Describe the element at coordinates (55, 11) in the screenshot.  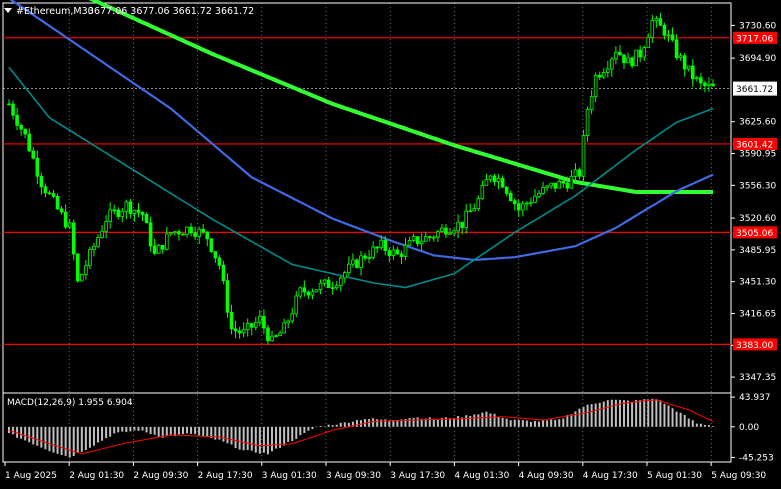
I see `symbol-label: #Ethereum,M30` at that location.